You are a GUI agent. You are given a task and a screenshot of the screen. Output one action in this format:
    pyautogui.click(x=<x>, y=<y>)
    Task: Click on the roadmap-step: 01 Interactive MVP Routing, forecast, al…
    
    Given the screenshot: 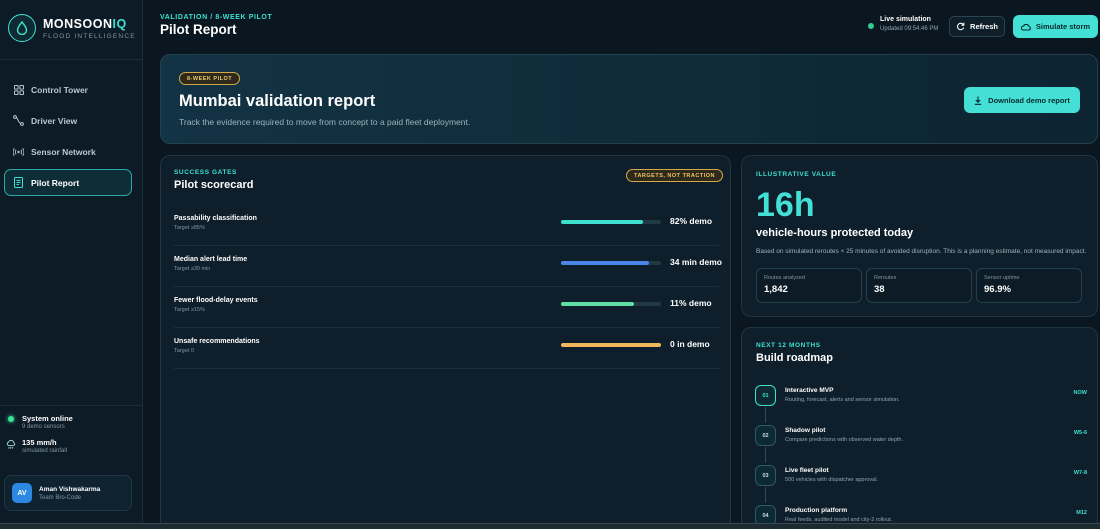 What is the action you would take?
    pyautogui.click(x=921, y=403)
    